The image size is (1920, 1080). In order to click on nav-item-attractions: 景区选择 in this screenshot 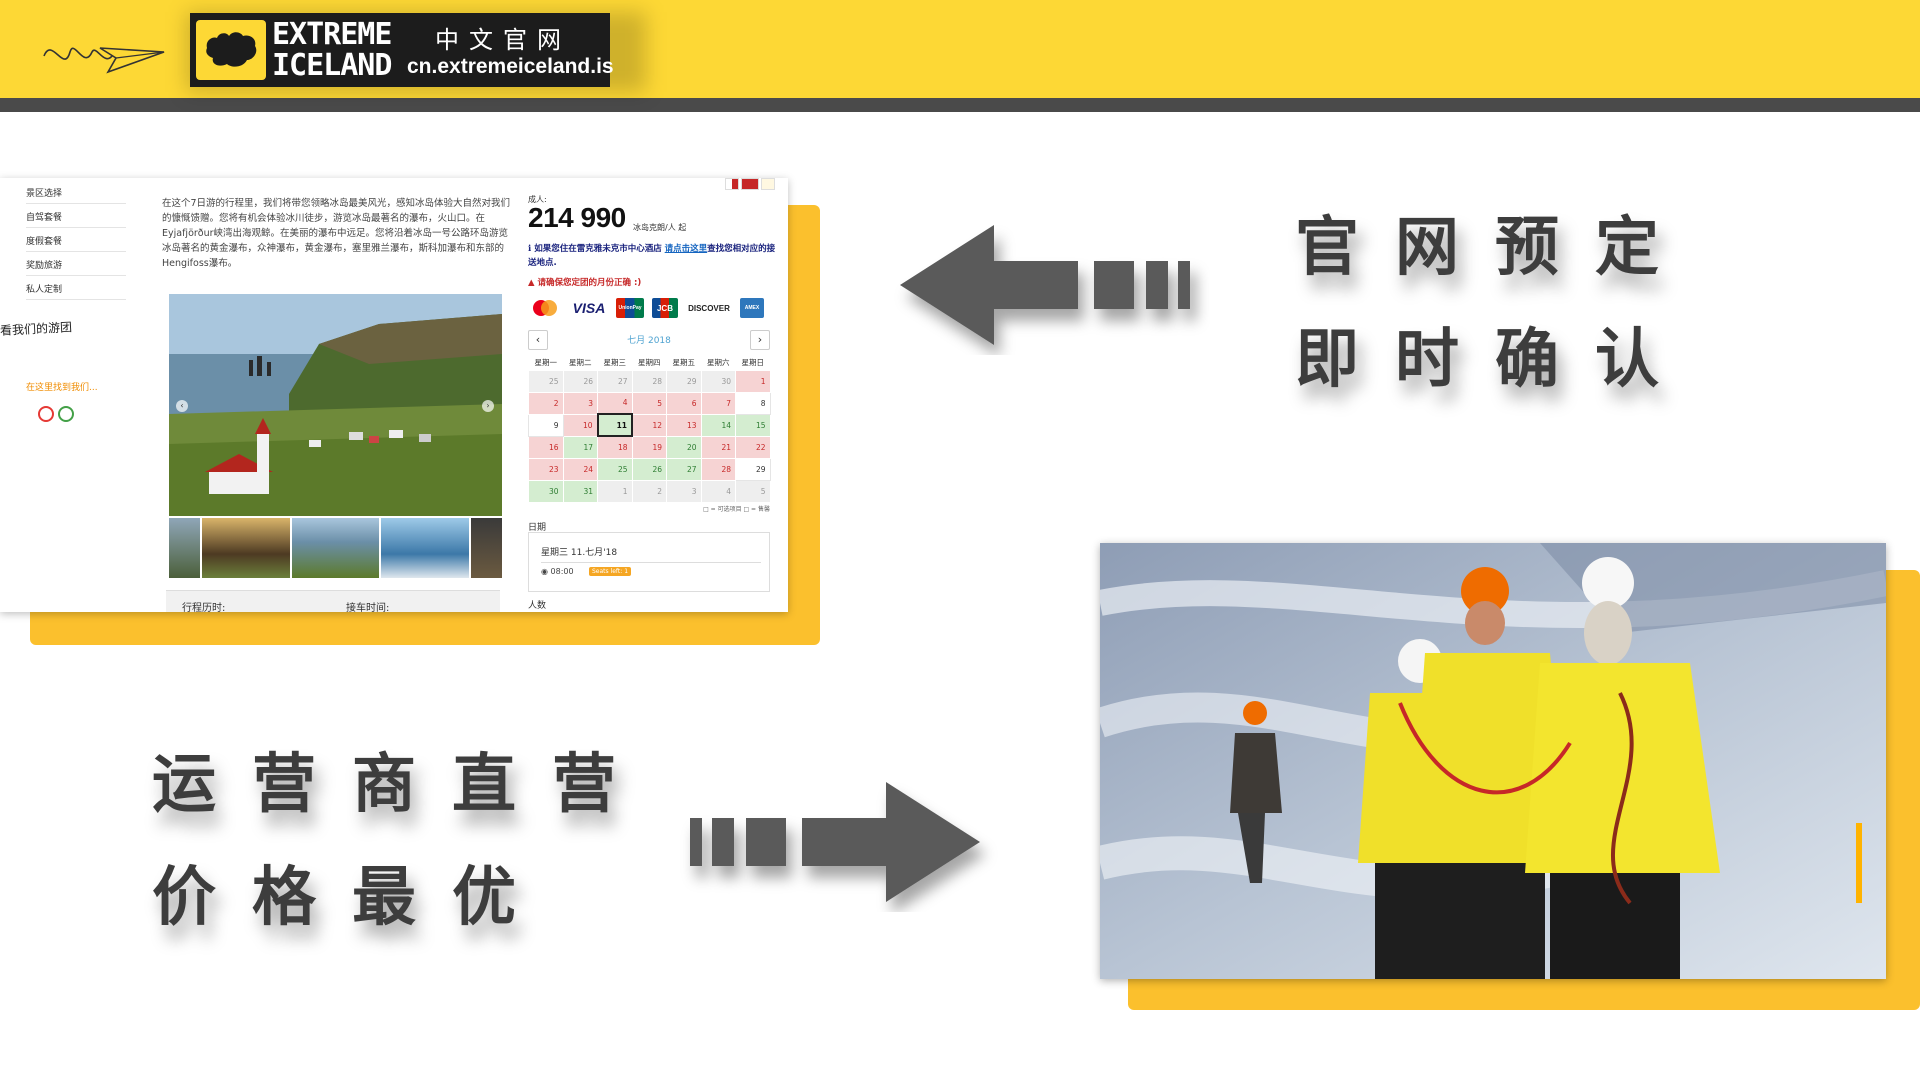, I will do `click(76, 195)`.